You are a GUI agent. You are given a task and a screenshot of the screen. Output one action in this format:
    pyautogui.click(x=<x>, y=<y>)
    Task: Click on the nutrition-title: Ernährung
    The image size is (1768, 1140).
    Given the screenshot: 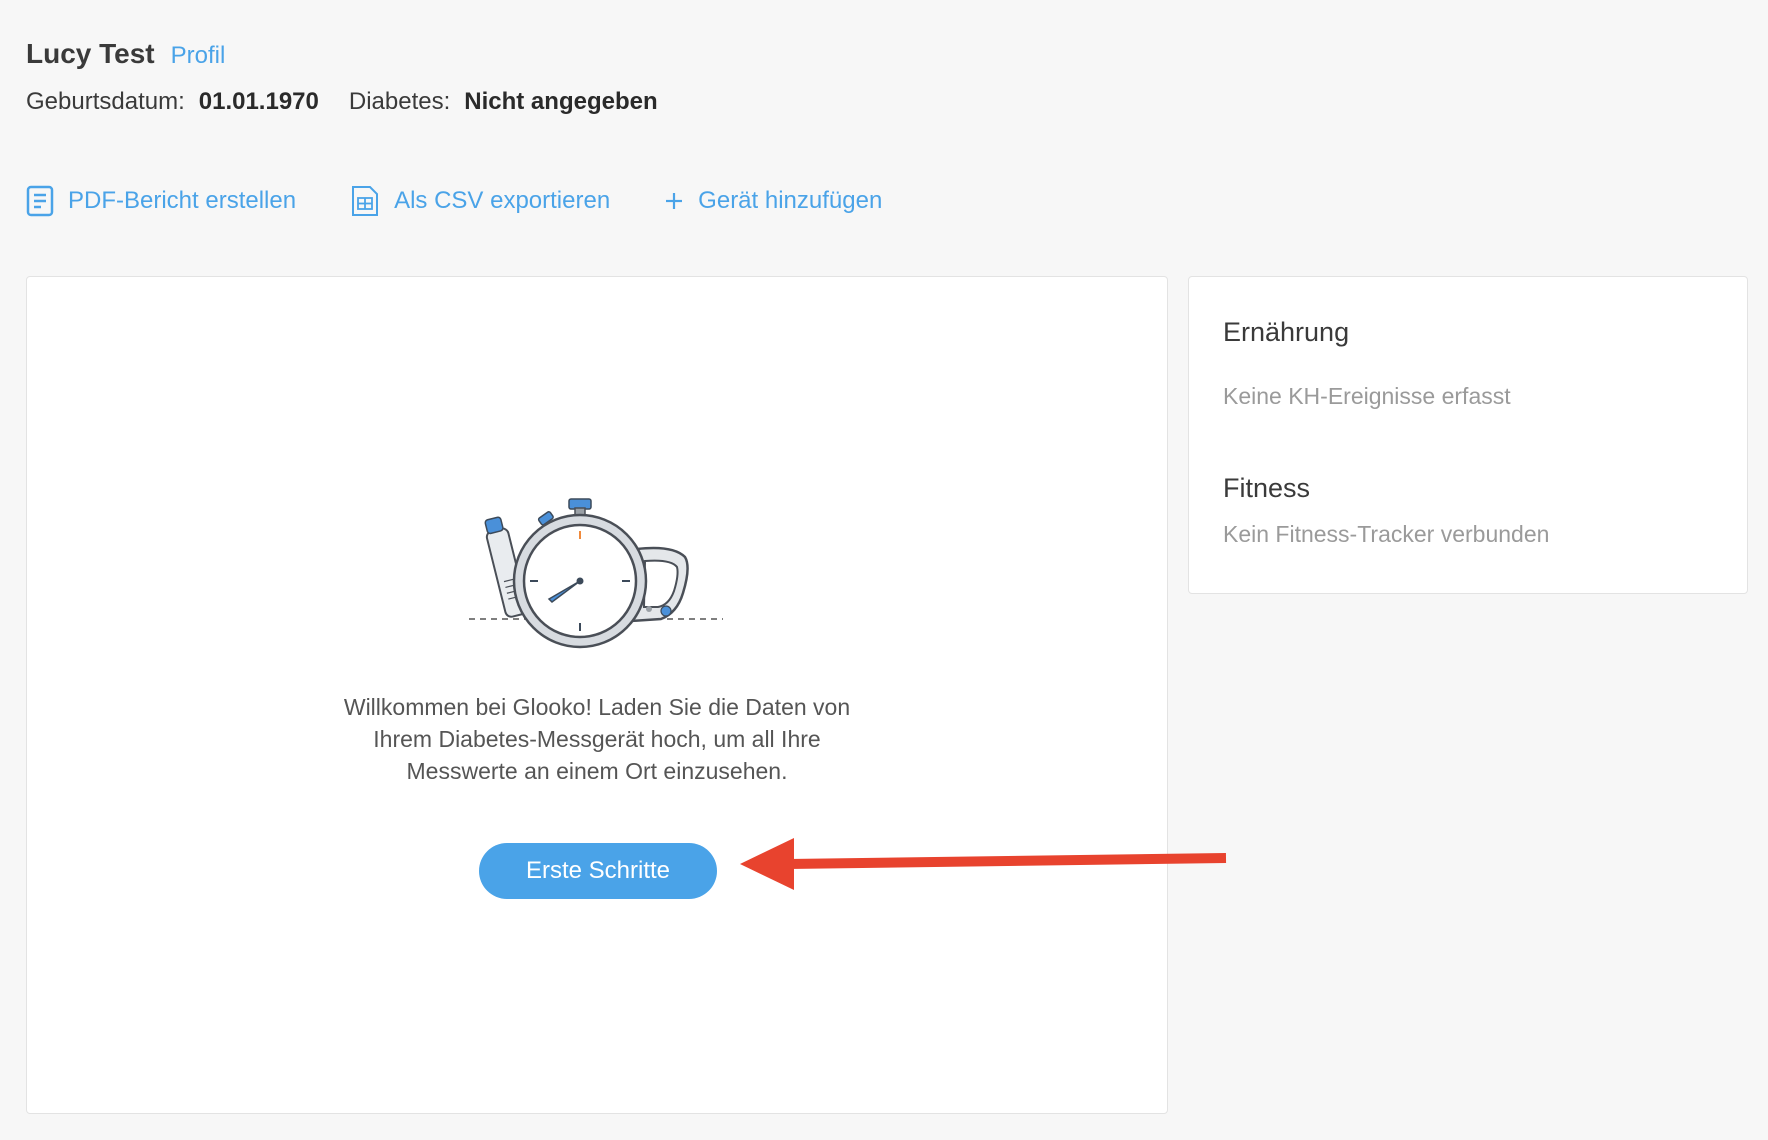 What is the action you would take?
    pyautogui.click(x=1286, y=332)
    